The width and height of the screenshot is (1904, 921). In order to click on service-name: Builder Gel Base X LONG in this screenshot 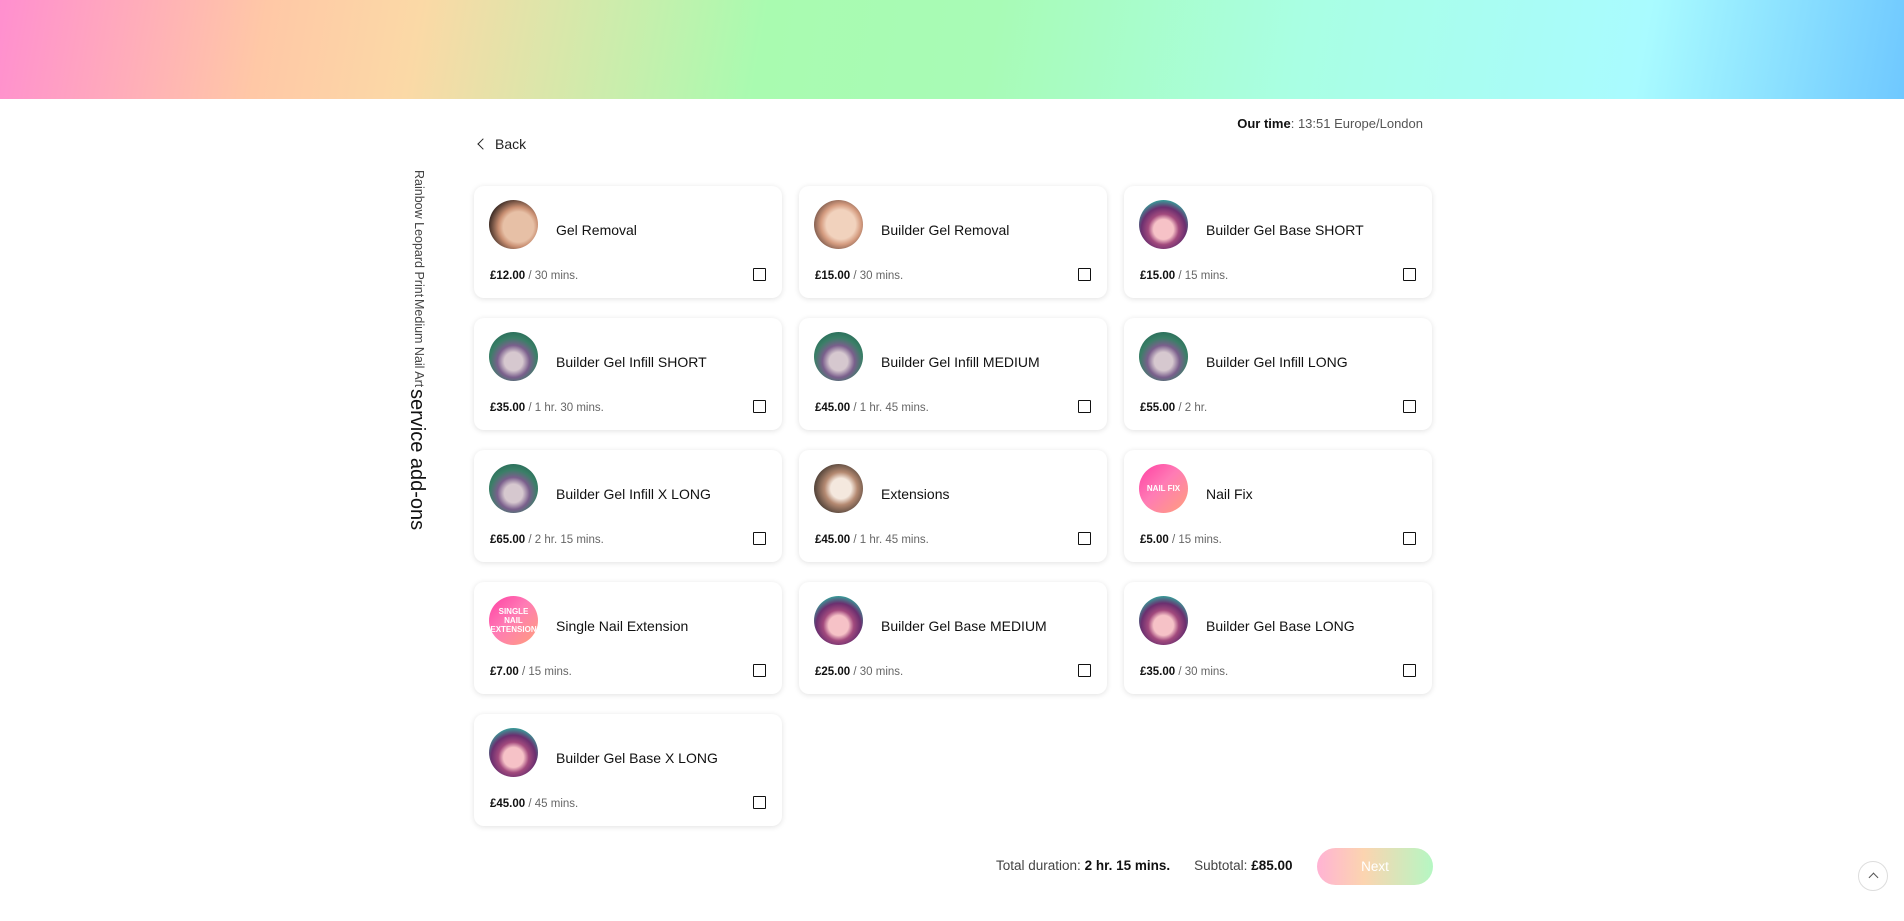, I will do `click(637, 758)`.